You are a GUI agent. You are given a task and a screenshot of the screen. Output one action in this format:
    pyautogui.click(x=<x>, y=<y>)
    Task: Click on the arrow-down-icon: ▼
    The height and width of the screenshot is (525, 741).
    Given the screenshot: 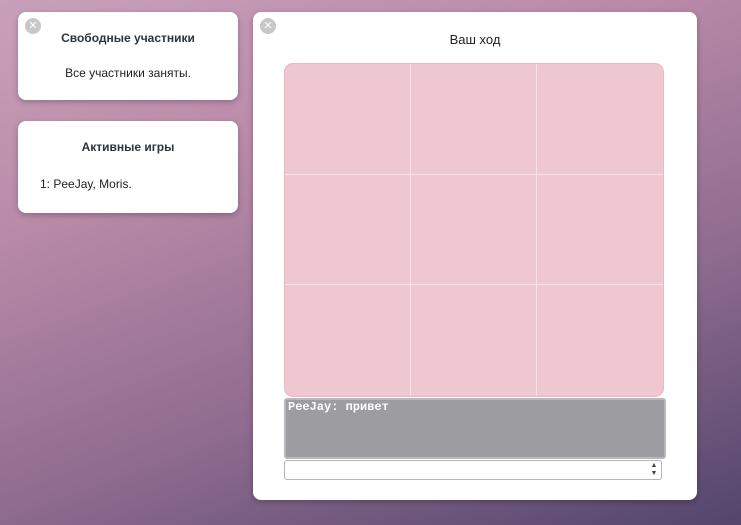 What is the action you would take?
    pyautogui.click(x=654, y=474)
    